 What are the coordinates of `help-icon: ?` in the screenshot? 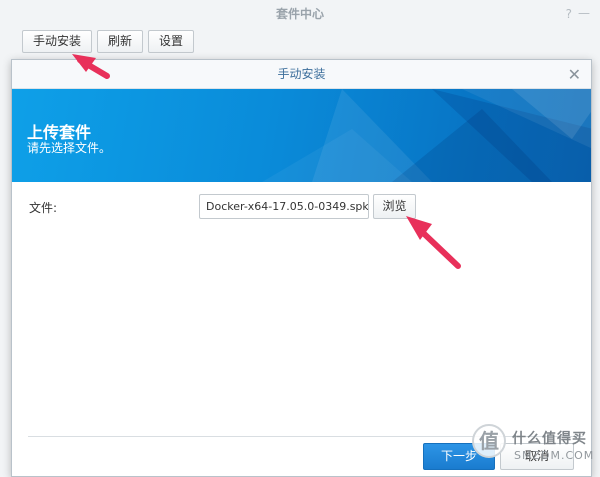 It's located at (569, 14).